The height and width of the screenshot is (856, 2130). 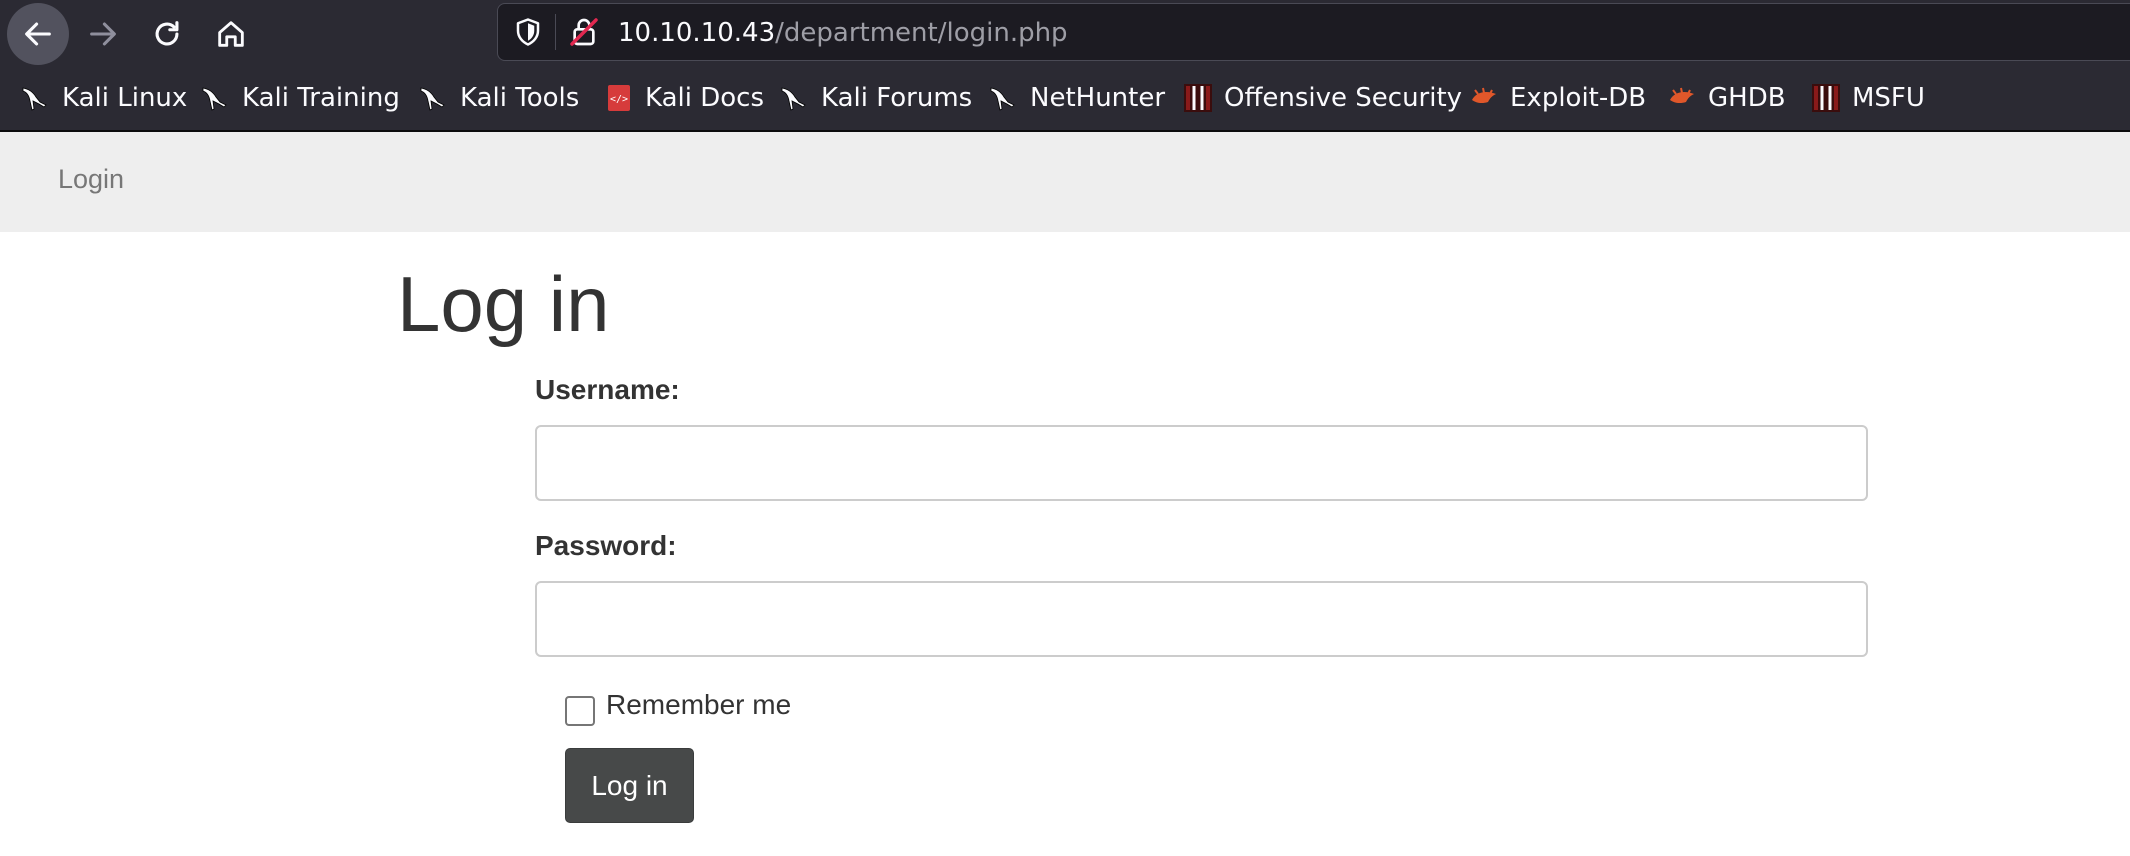 What do you see at coordinates (697, 33) in the screenshot?
I see `url-host: 10.10.10.43` at bounding box center [697, 33].